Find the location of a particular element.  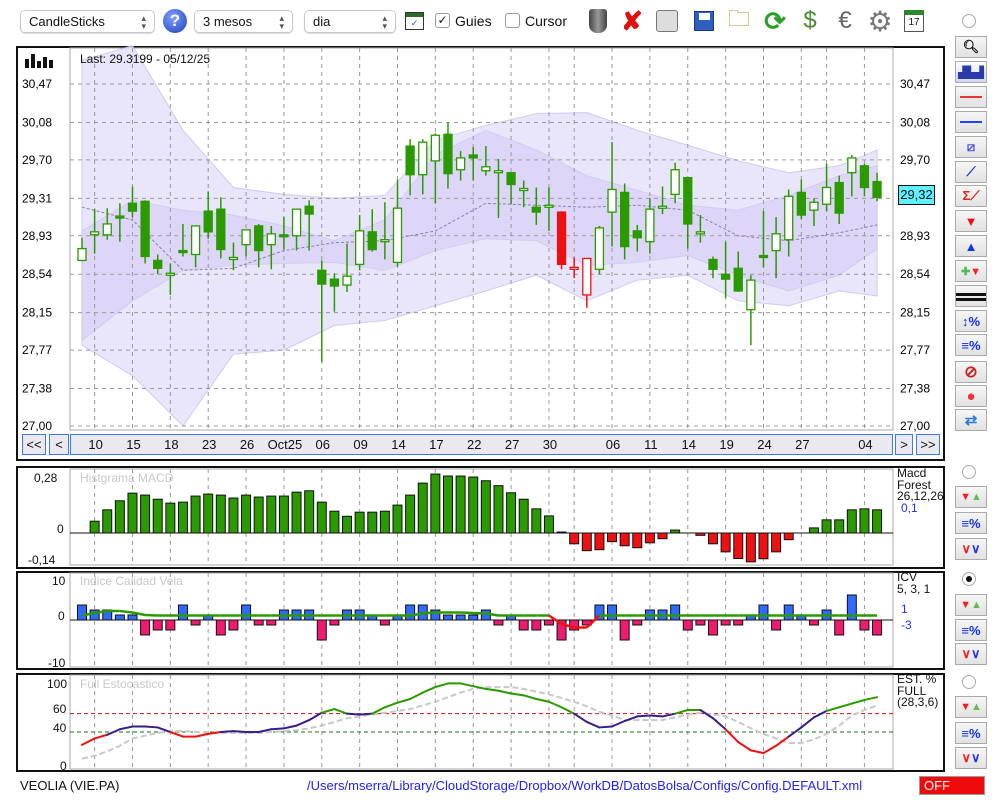

date-tick: 06 is located at coordinates (322, 444).